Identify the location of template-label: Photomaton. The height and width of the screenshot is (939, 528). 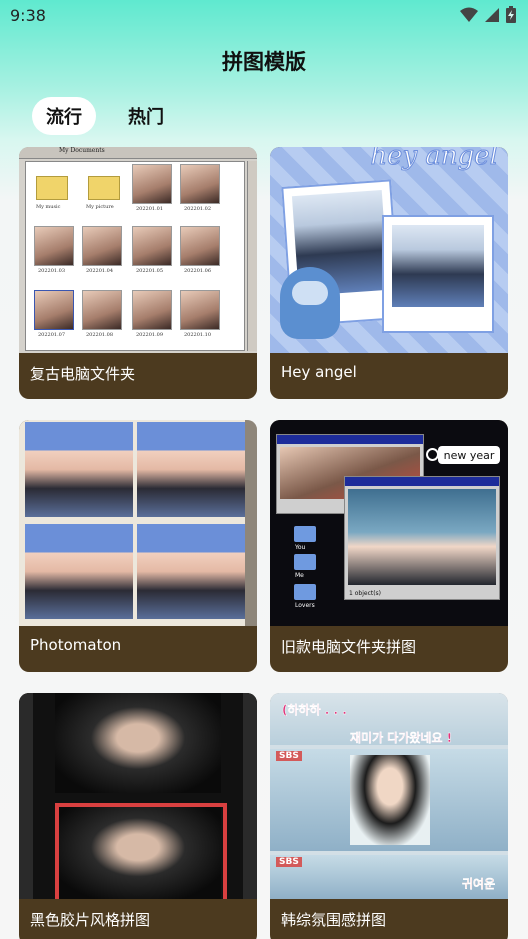
(76, 645).